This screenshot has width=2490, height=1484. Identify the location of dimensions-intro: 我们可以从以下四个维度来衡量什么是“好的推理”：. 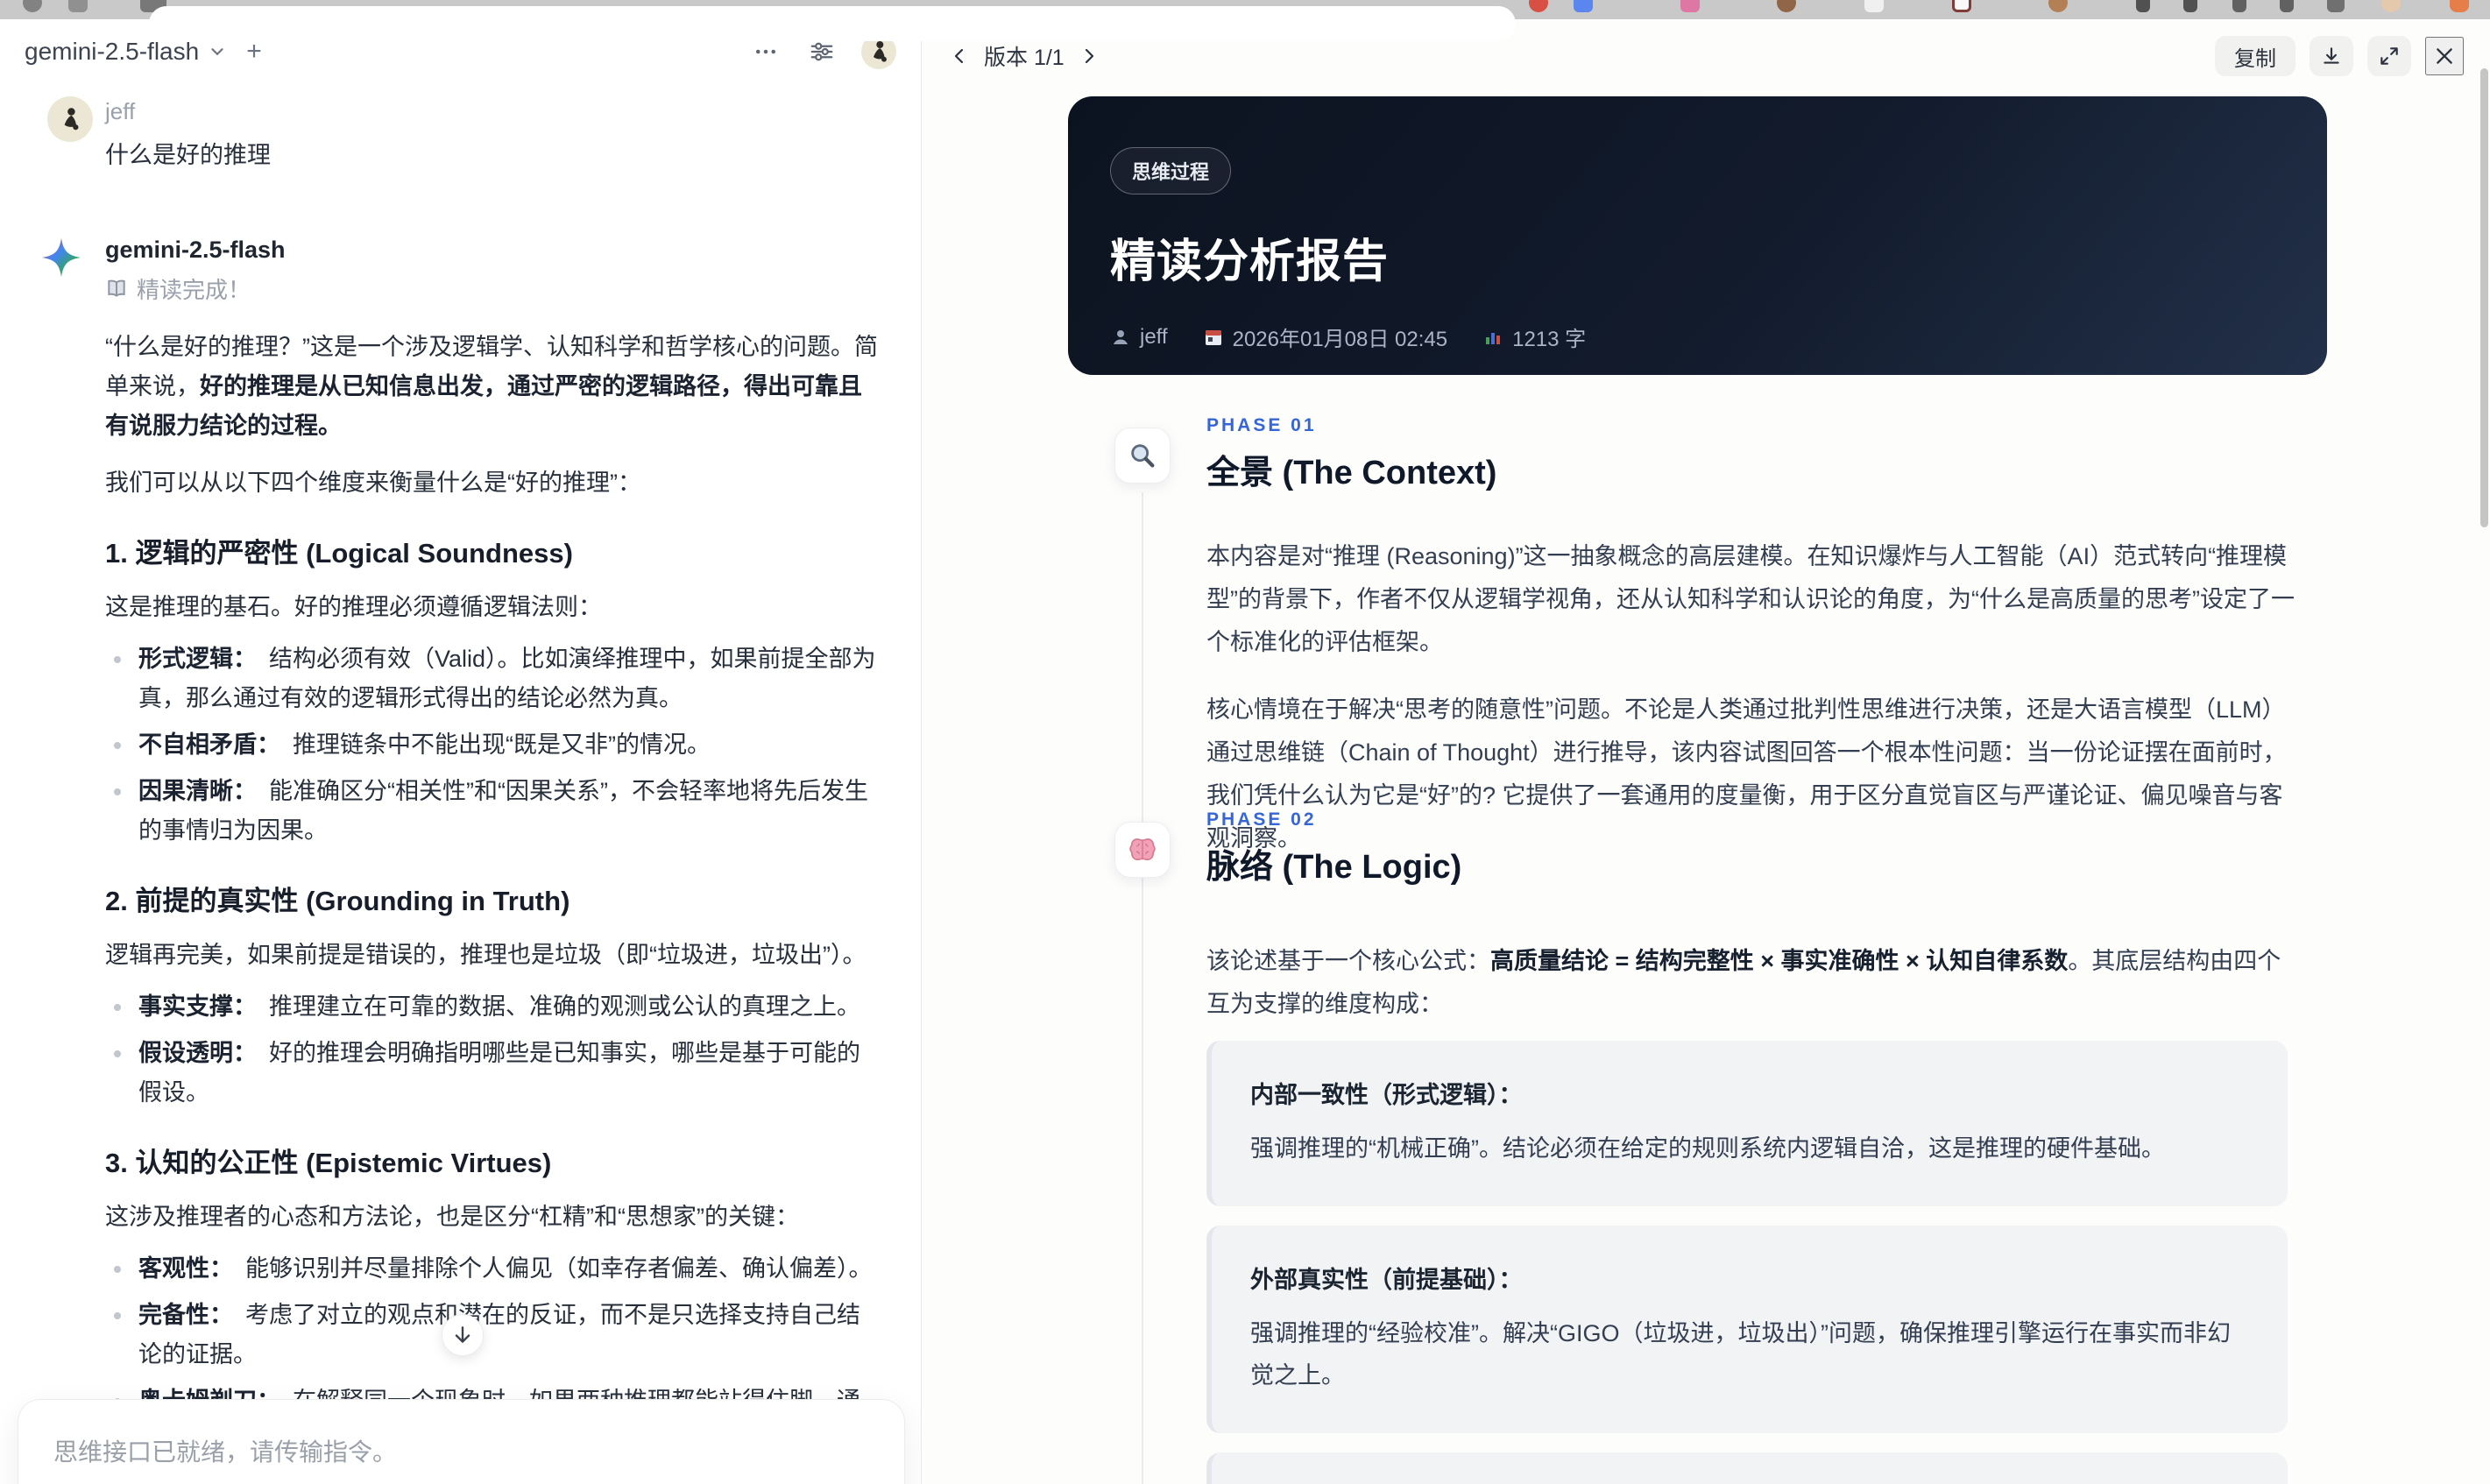
(373, 483).